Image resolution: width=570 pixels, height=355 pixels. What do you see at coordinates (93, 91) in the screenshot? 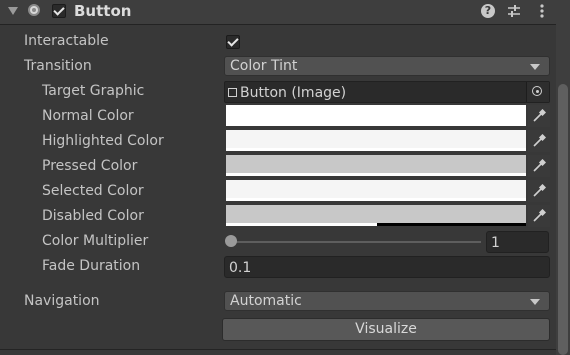
I see `target-graphic-label: Target Graphic` at bounding box center [93, 91].